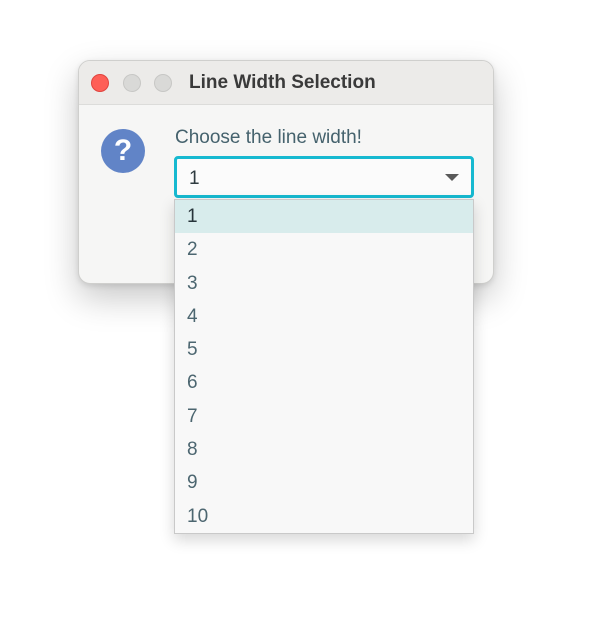  What do you see at coordinates (324, 449) in the screenshot?
I see `dropdown-option: 8` at bounding box center [324, 449].